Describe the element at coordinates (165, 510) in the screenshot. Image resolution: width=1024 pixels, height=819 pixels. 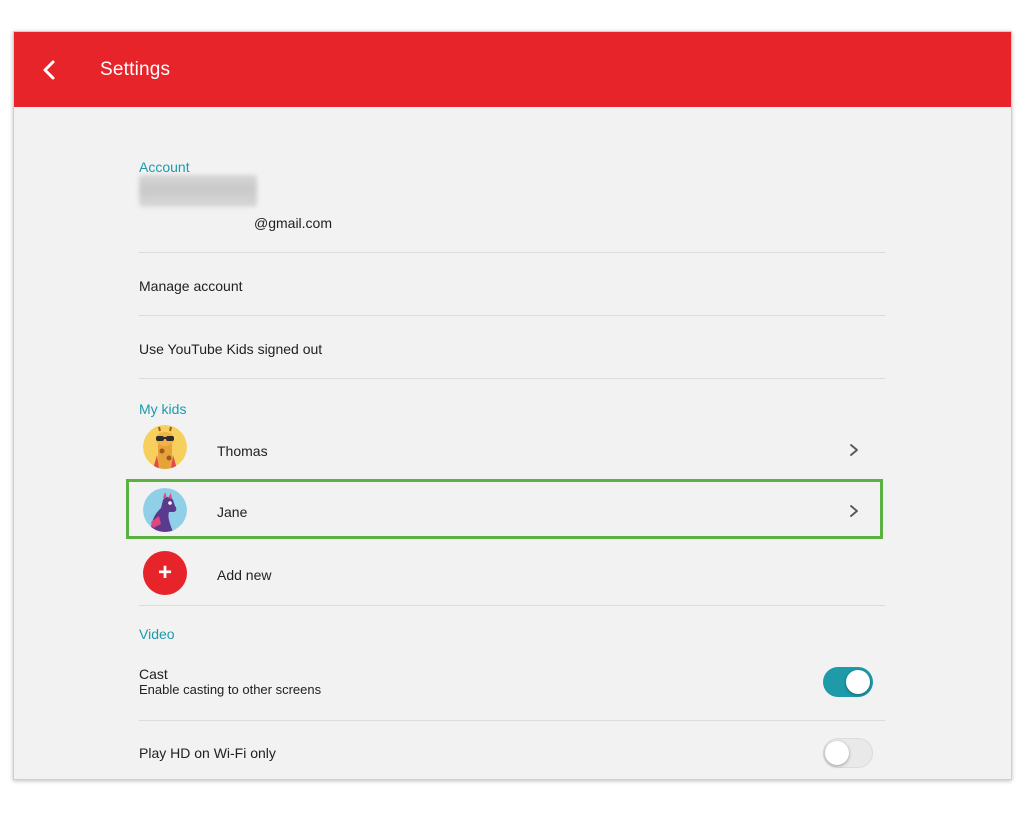
I see `llama-avatar-icon` at that location.